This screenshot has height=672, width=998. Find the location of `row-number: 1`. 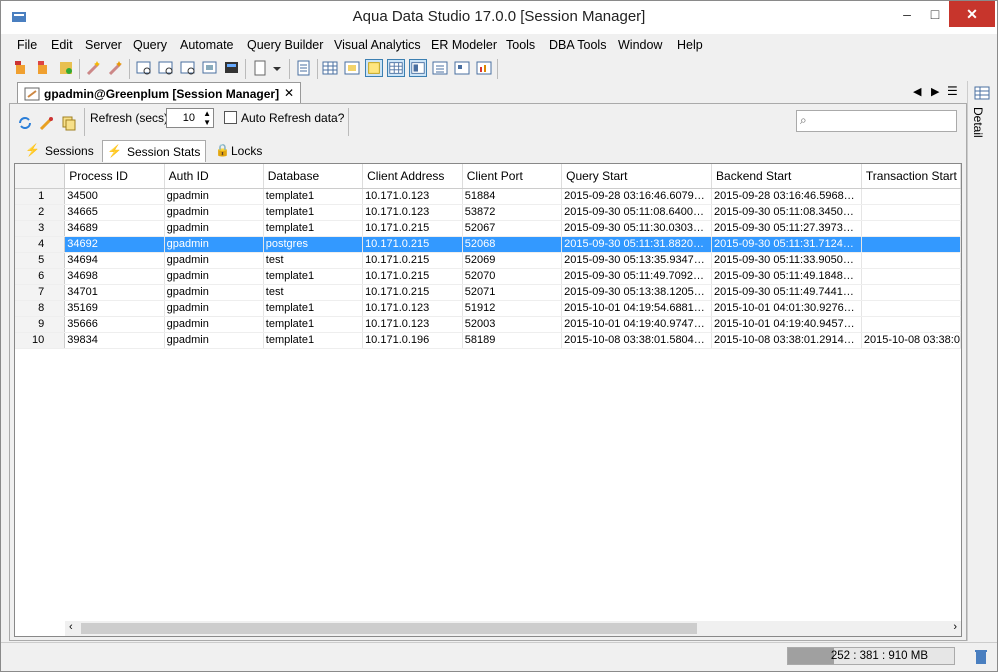

row-number: 1 is located at coordinates (40, 196).